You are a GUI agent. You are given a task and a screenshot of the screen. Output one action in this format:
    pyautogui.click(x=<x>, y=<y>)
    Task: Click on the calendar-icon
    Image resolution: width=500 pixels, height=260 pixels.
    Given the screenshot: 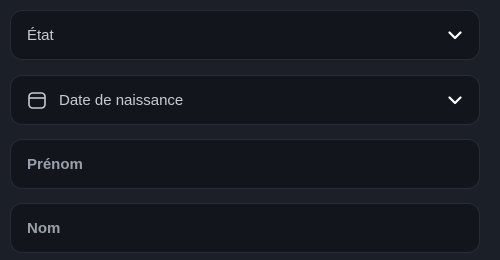 What is the action you would take?
    pyautogui.click(x=37, y=100)
    